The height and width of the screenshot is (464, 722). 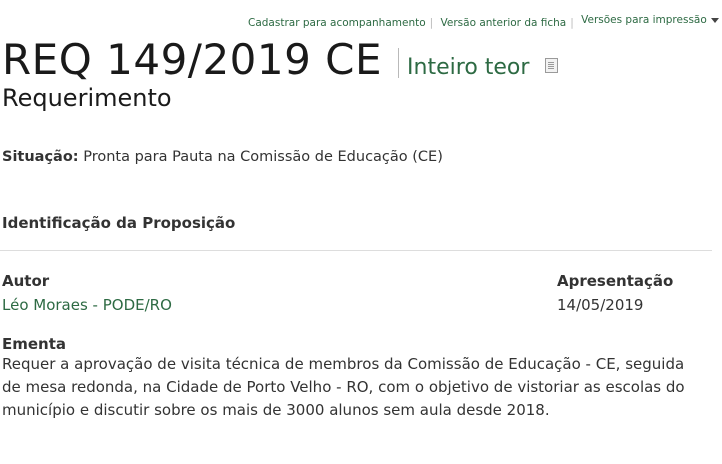 What do you see at coordinates (615, 281) in the screenshot?
I see `apresentacao-label: Apresentação` at bounding box center [615, 281].